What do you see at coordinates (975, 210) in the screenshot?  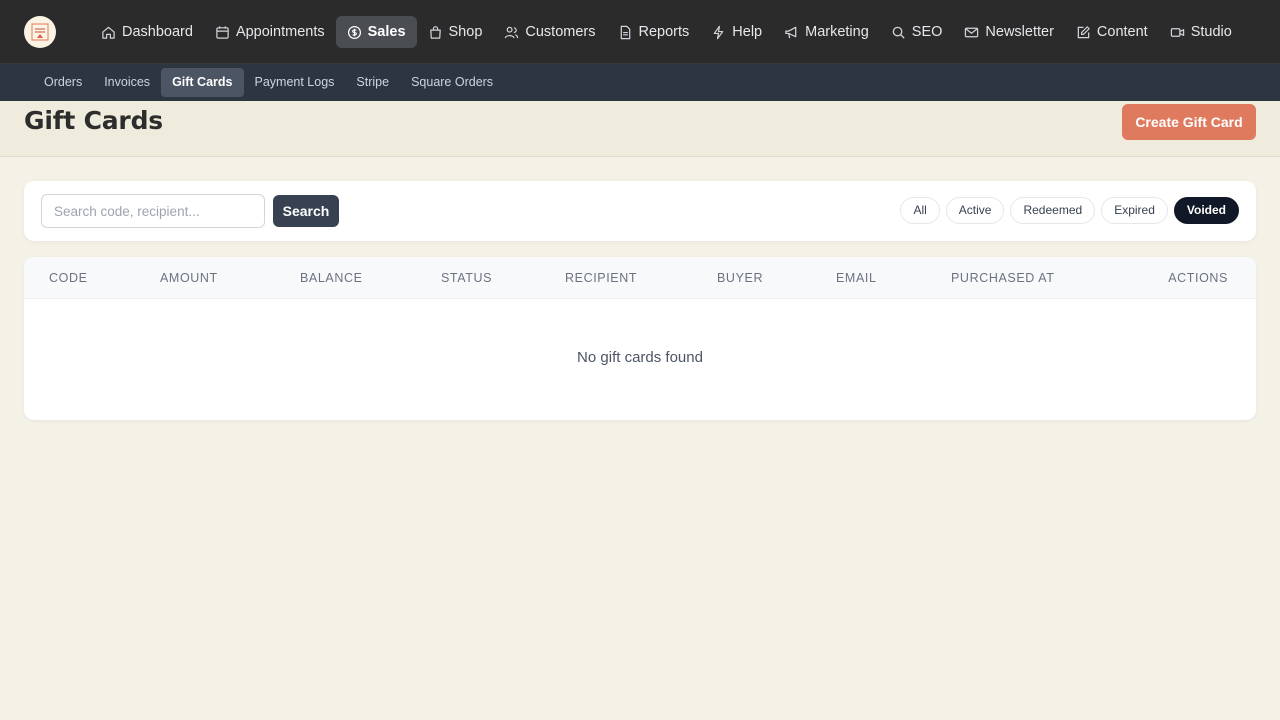 I see `filter-pill-active: Active` at bounding box center [975, 210].